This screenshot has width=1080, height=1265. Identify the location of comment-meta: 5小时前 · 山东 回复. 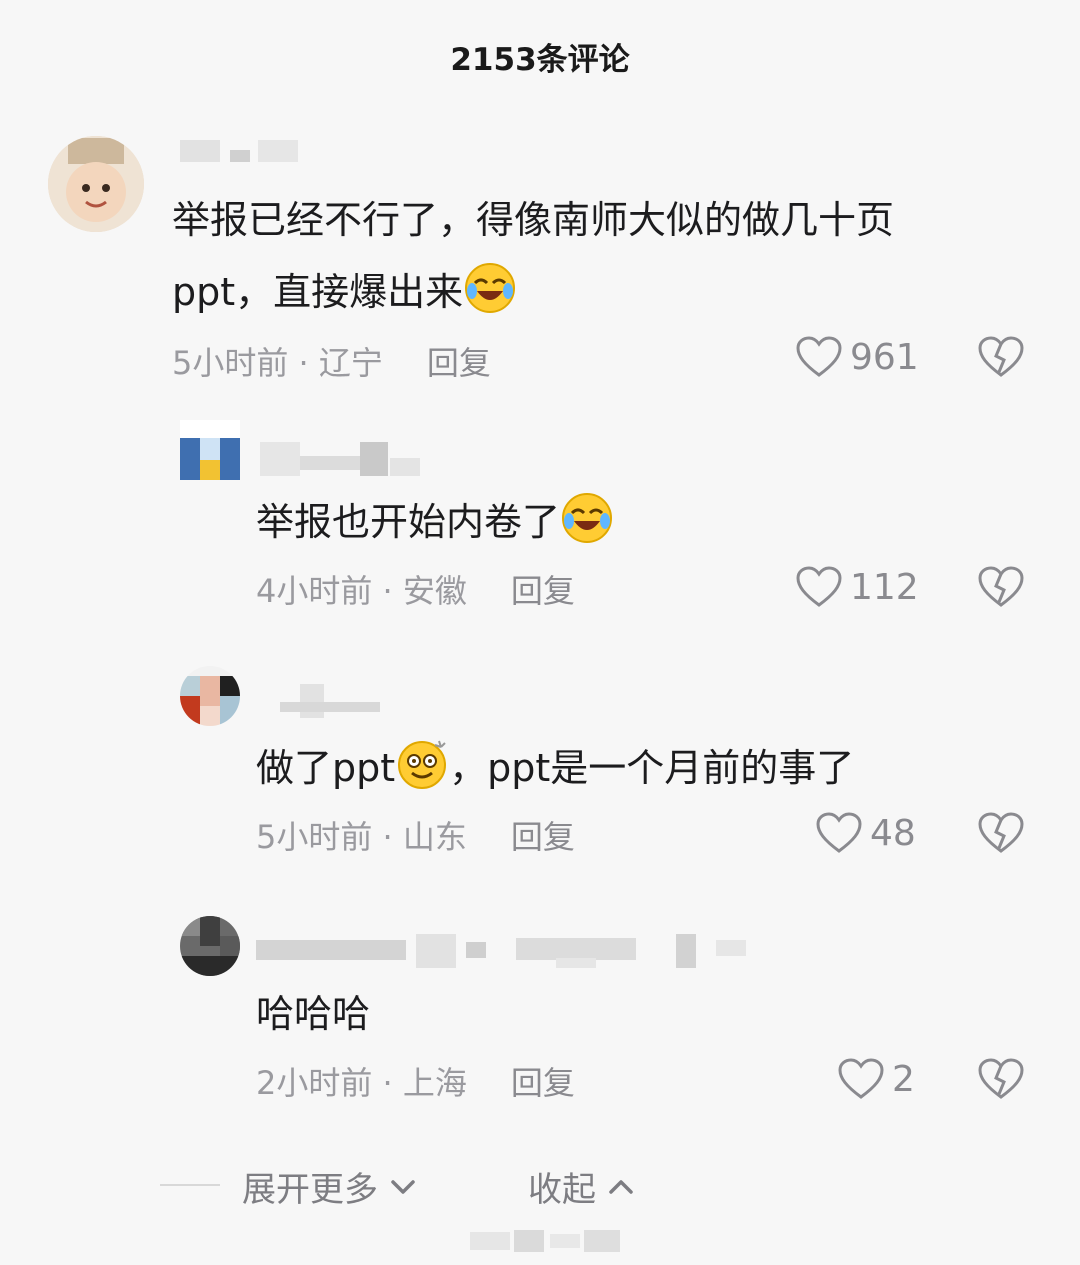
(415, 835).